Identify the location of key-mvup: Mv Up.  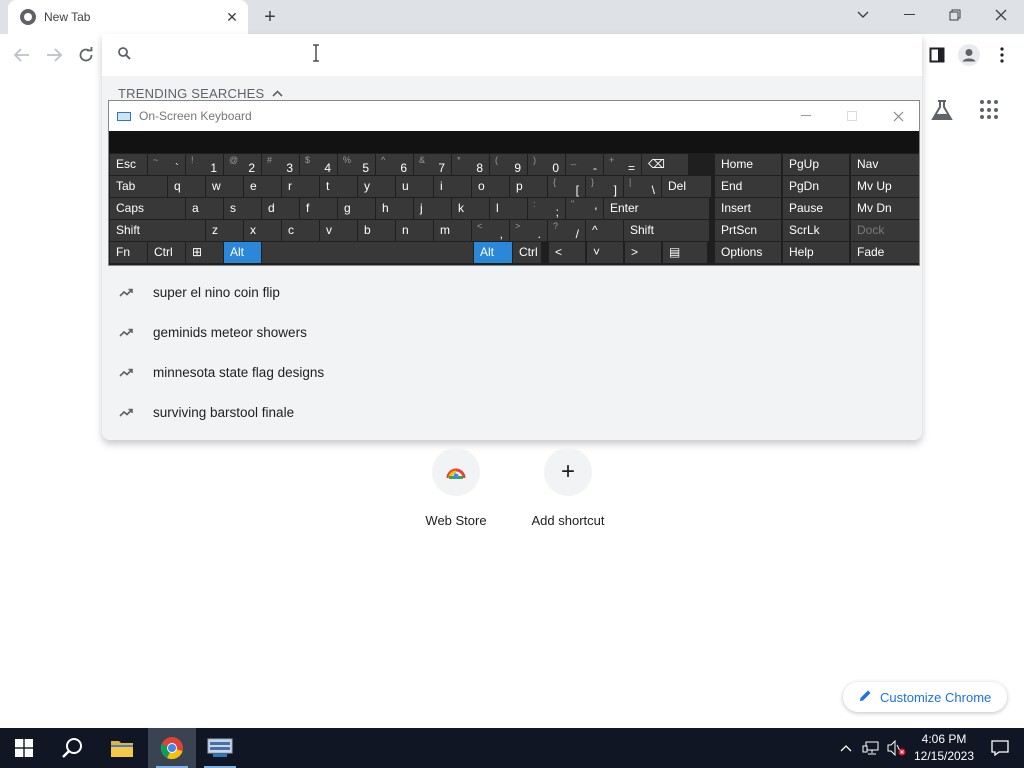
(885, 186).